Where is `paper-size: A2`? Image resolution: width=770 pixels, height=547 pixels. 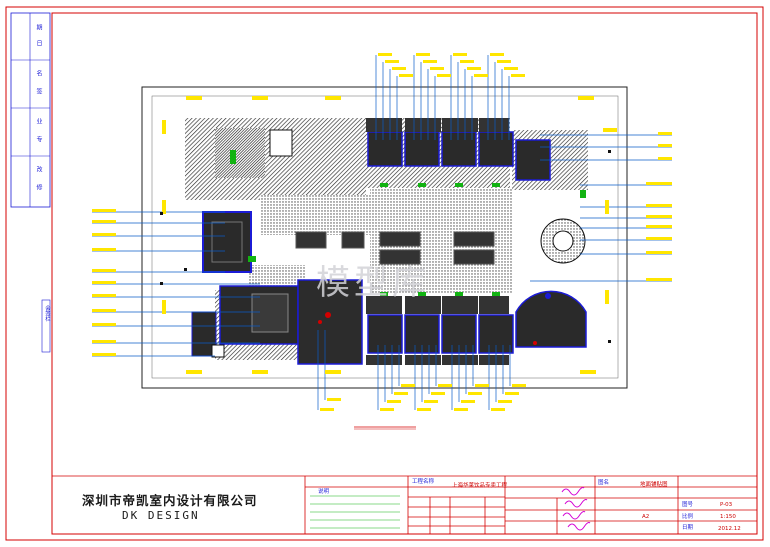 paper-size: A2 is located at coordinates (646, 517).